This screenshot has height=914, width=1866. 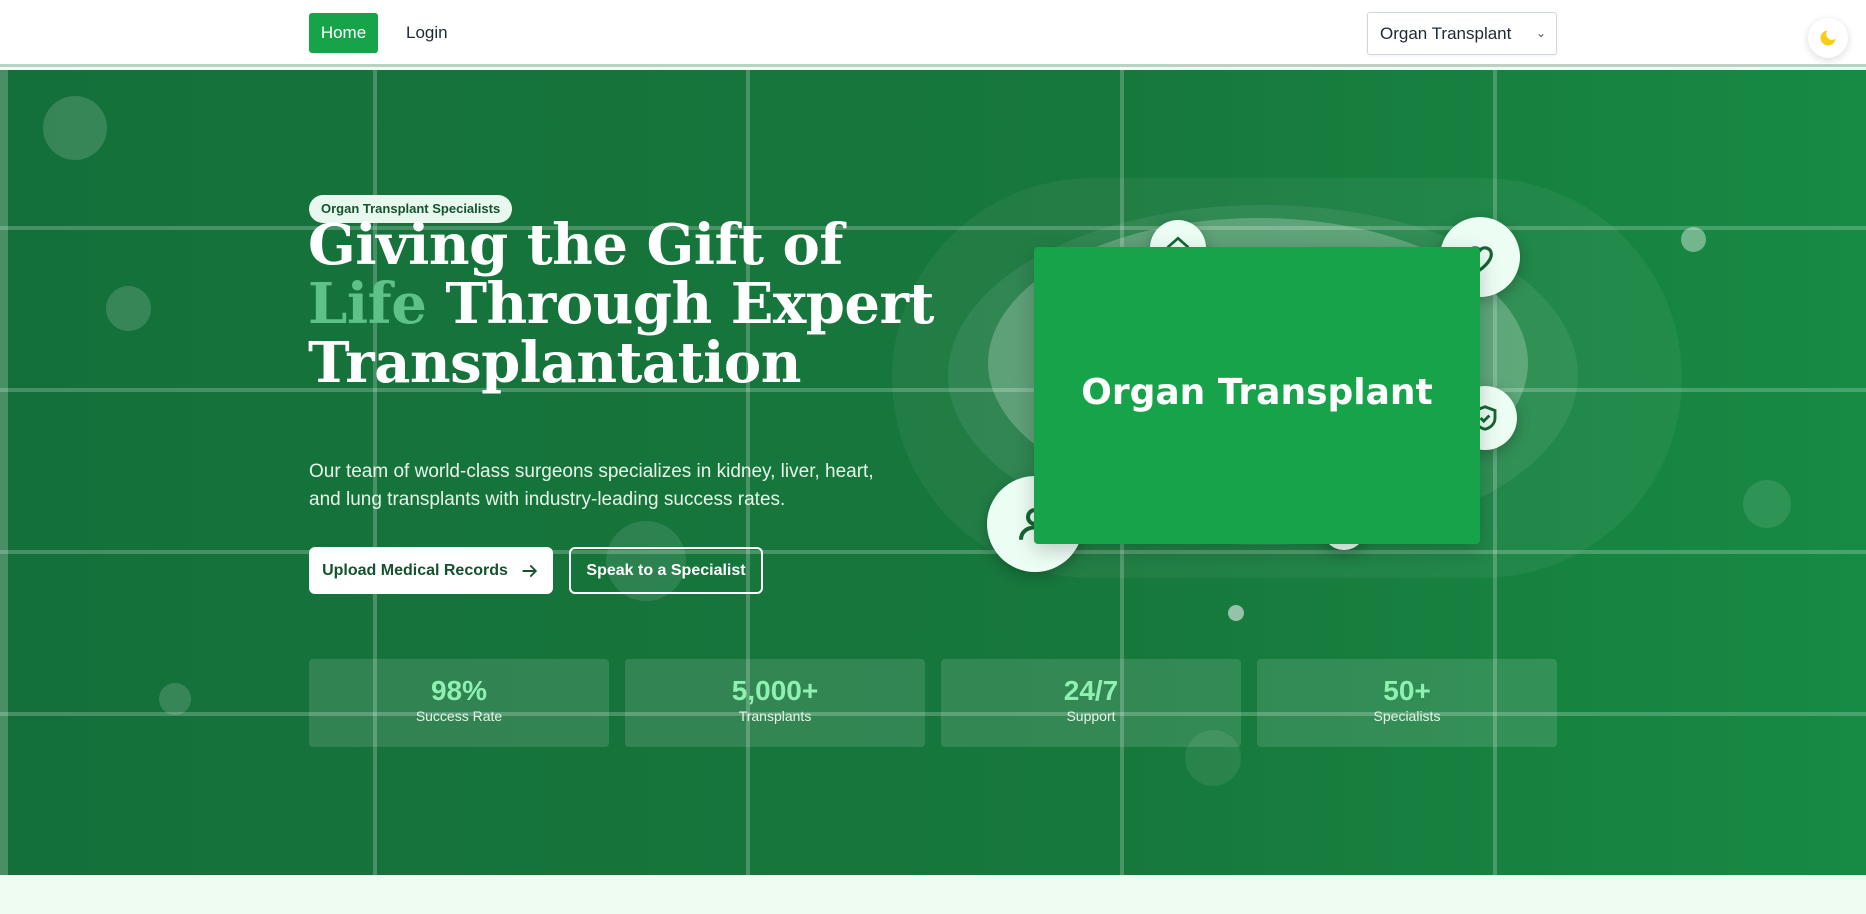 I want to click on stat-label: Success Rate, so click(x=459, y=716).